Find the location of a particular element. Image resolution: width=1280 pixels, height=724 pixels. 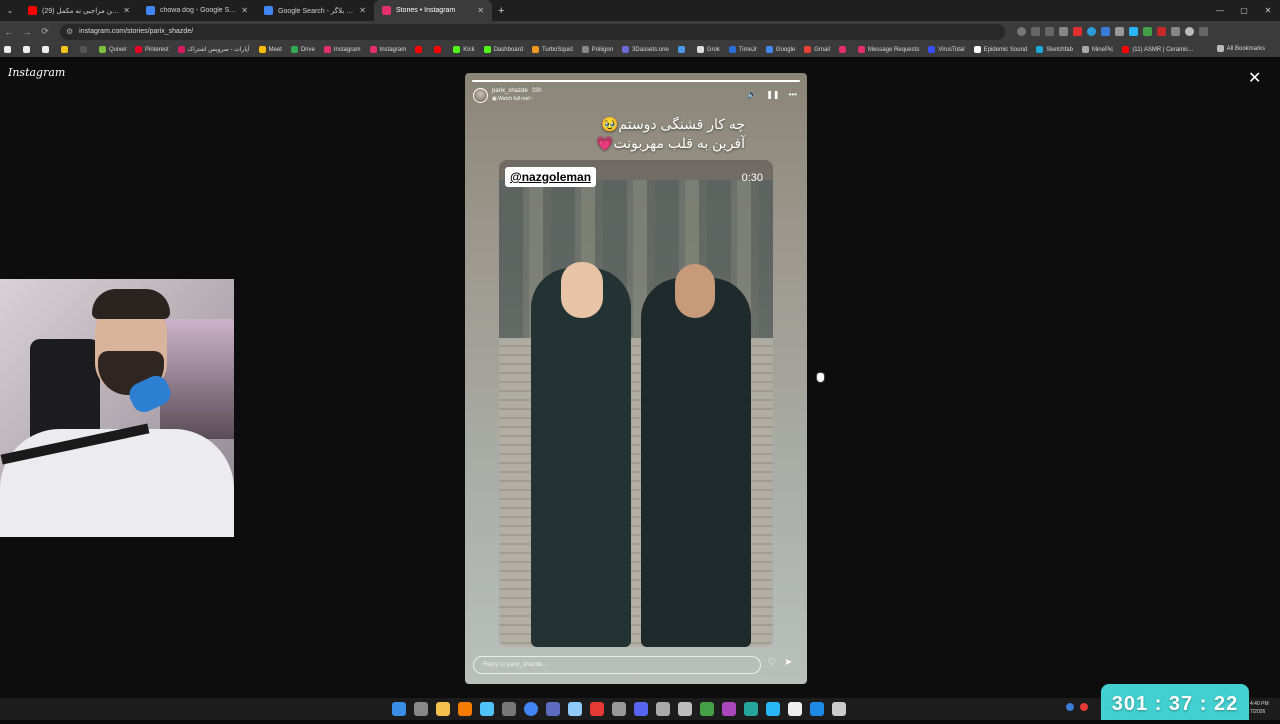

watch-full-reel-link: ▣ Watch full reel › is located at coordinates (517, 99).